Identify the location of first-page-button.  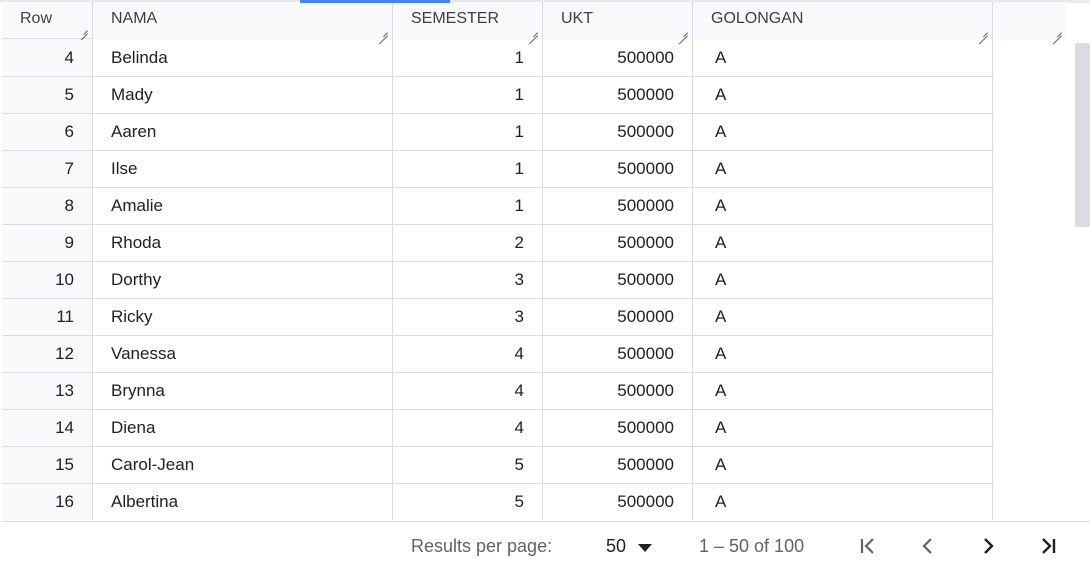
(868, 546).